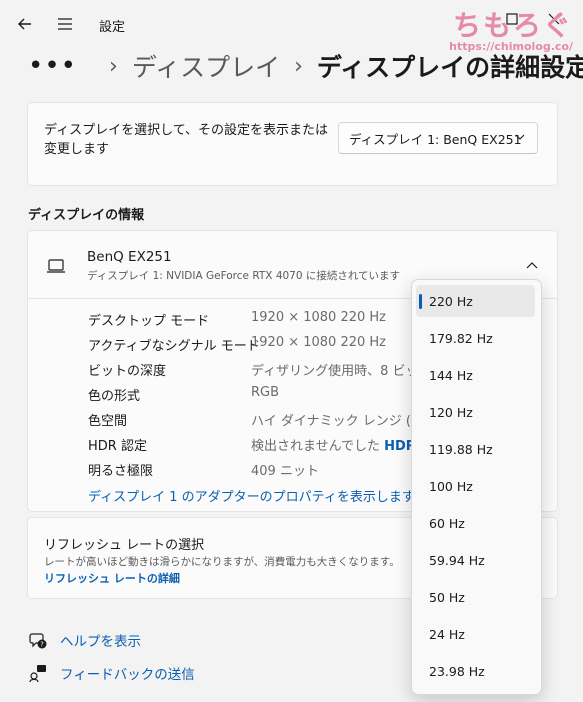 Image resolution: width=583 pixels, height=702 pixels. I want to click on option-label: 179.82 Hz, so click(461, 338).